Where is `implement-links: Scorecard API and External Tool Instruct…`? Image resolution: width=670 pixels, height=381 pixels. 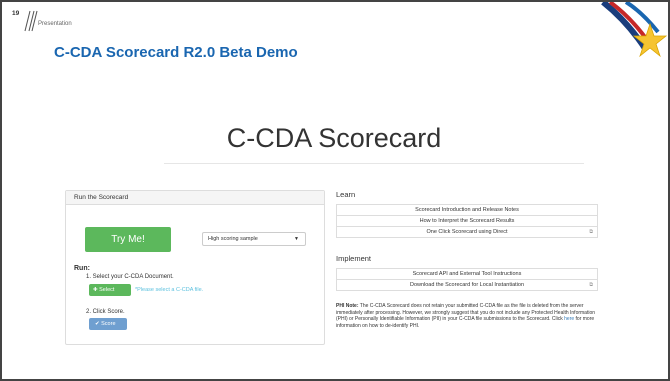 implement-links: Scorecard API and External Tool Instruct… is located at coordinates (467, 279).